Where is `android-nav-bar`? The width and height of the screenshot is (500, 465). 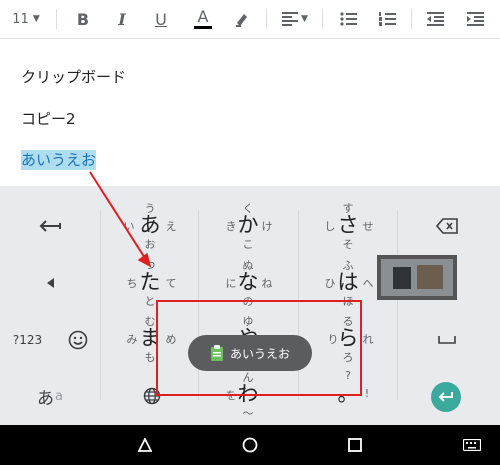 android-nav-bar is located at coordinates (250, 445).